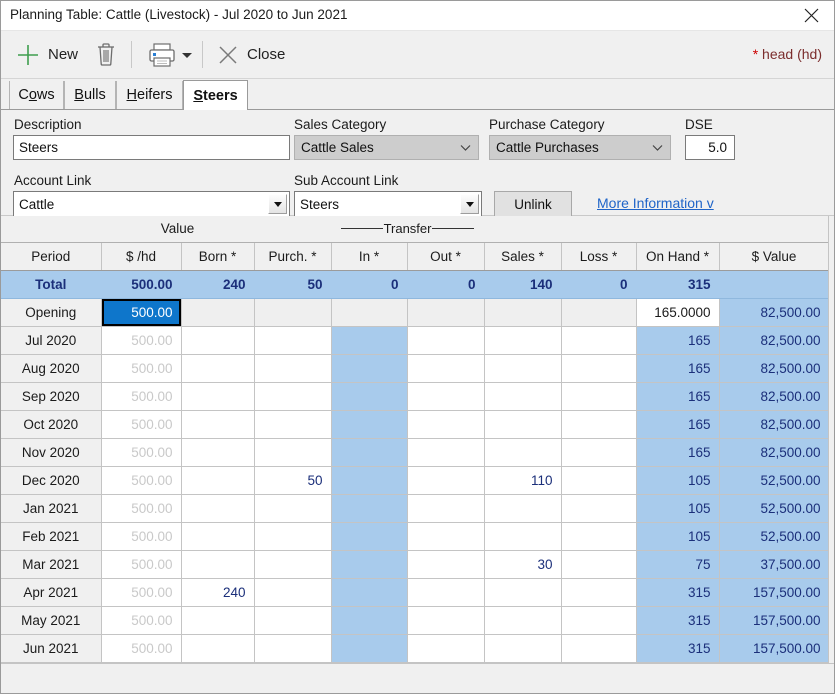  What do you see at coordinates (369, 256) in the screenshot?
I see `col-header-in: In *` at bounding box center [369, 256].